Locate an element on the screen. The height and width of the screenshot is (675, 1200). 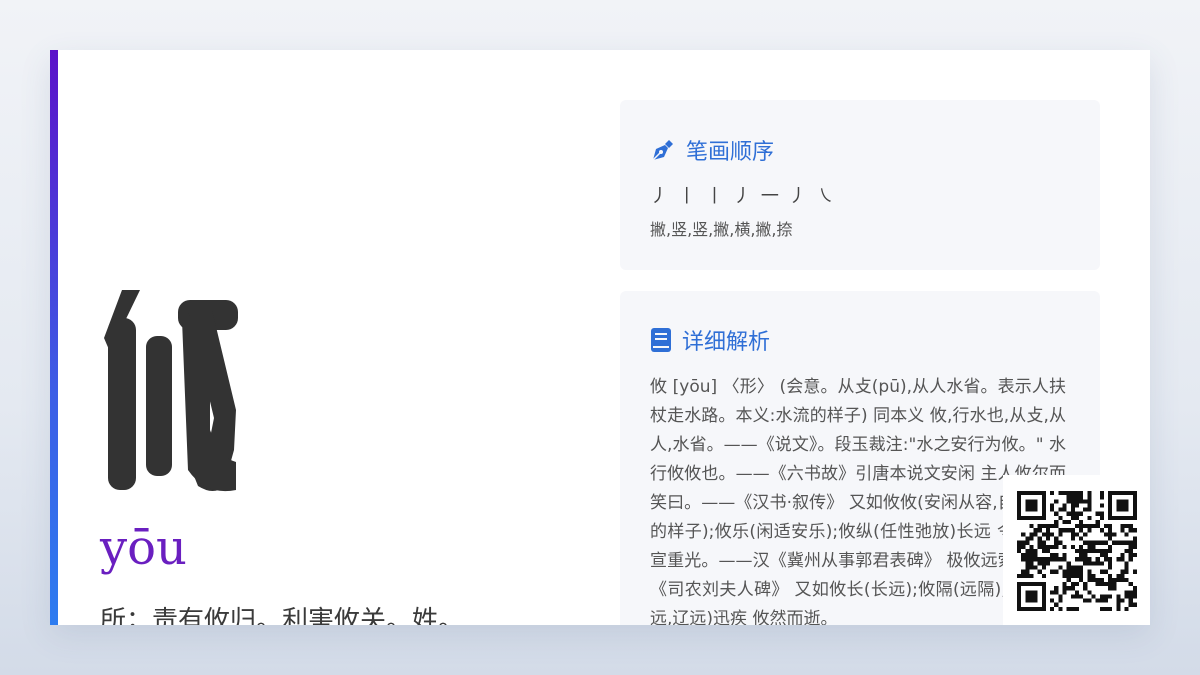
stroke-order-header: 笔画顺序 is located at coordinates (712, 150).